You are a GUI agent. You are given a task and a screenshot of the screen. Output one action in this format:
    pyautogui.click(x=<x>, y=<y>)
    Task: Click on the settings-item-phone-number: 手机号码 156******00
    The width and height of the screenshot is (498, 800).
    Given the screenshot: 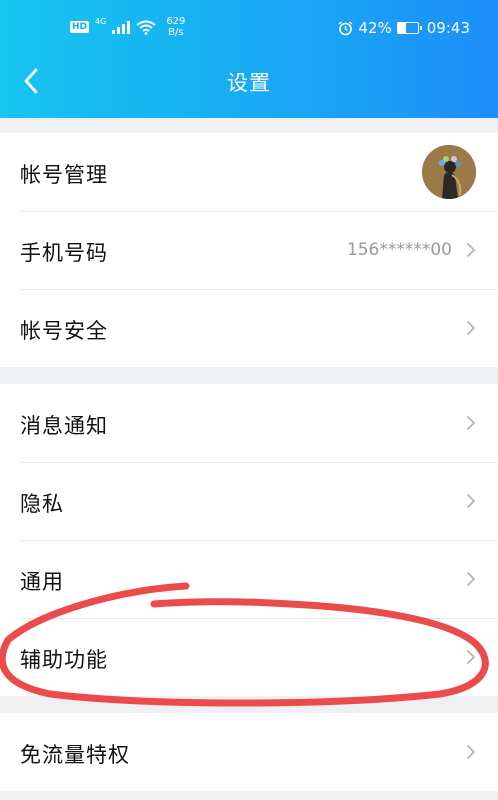 What is the action you would take?
    pyautogui.click(x=249, y=250)
    